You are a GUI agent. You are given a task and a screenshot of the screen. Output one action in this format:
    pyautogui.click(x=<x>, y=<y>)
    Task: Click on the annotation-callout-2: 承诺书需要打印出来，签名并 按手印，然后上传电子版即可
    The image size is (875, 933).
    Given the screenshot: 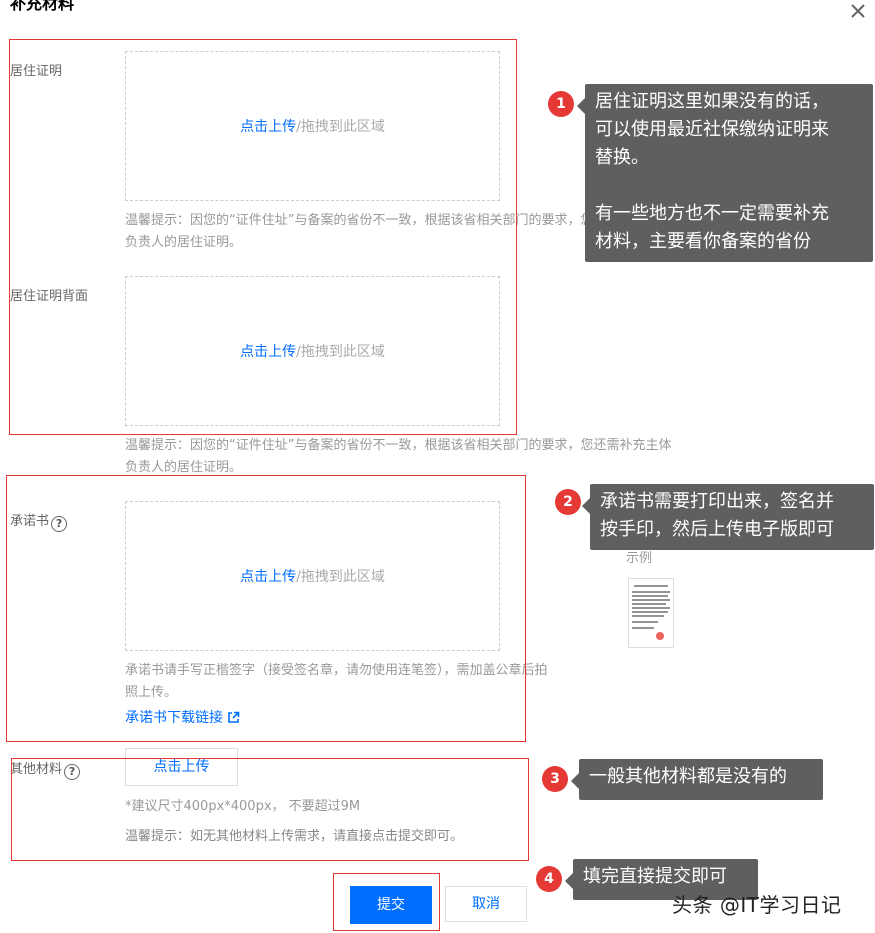 What is the action you would take?
    pyautogui.click(x=728, y=517)
    